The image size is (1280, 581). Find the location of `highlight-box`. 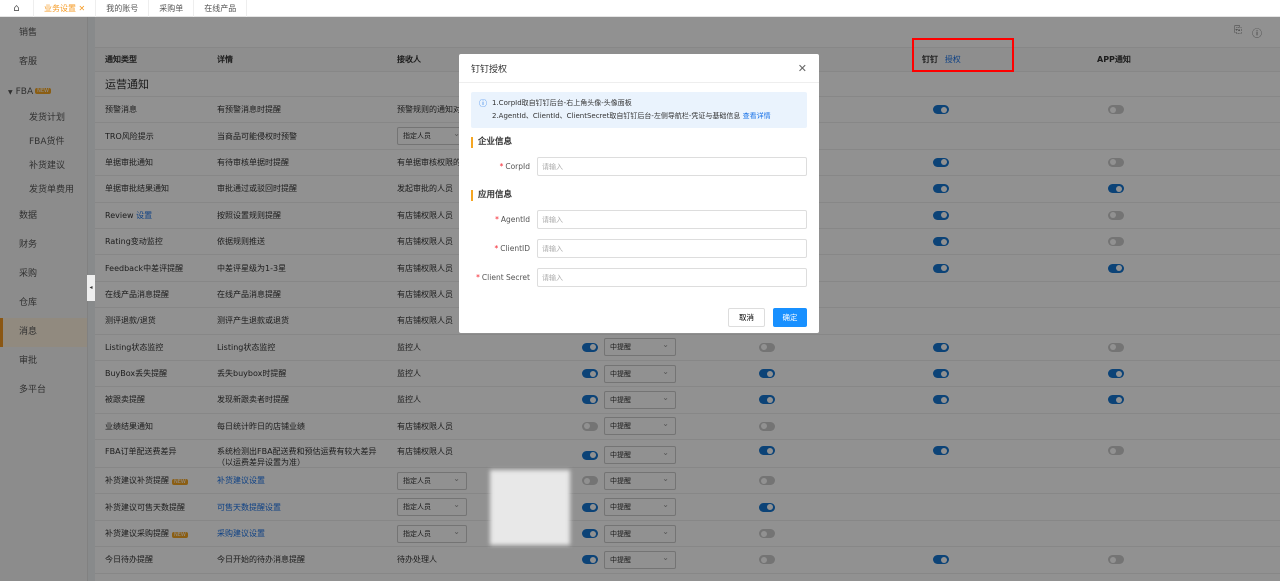

highlight-box is located at coordinates (963, 55).